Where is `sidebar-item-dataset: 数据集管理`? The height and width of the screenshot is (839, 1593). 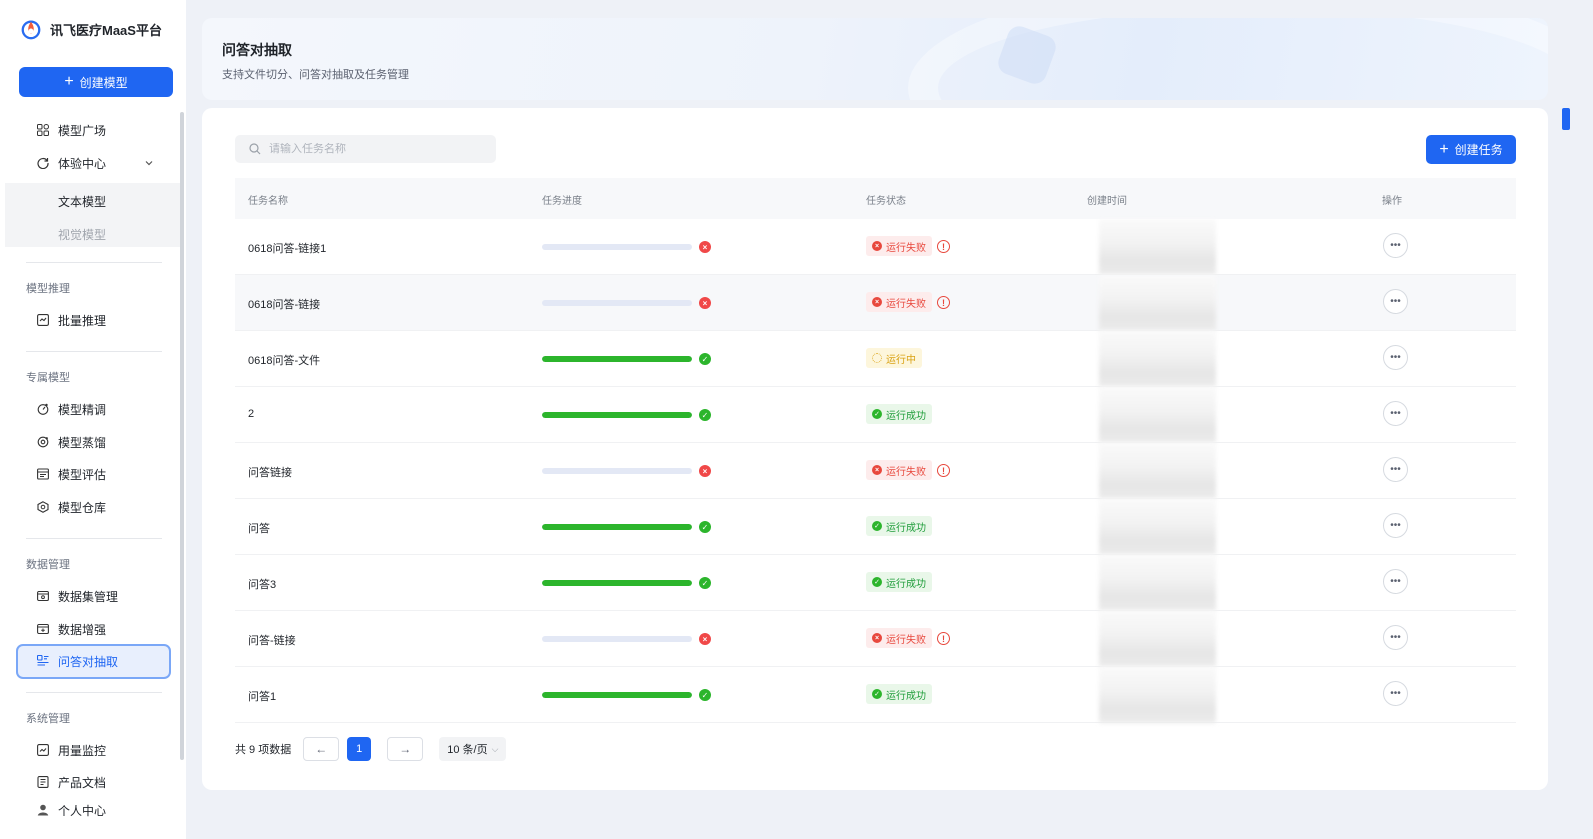 sidebar-item-dataset: 数据集管理 is located at coordinates (101, 596).